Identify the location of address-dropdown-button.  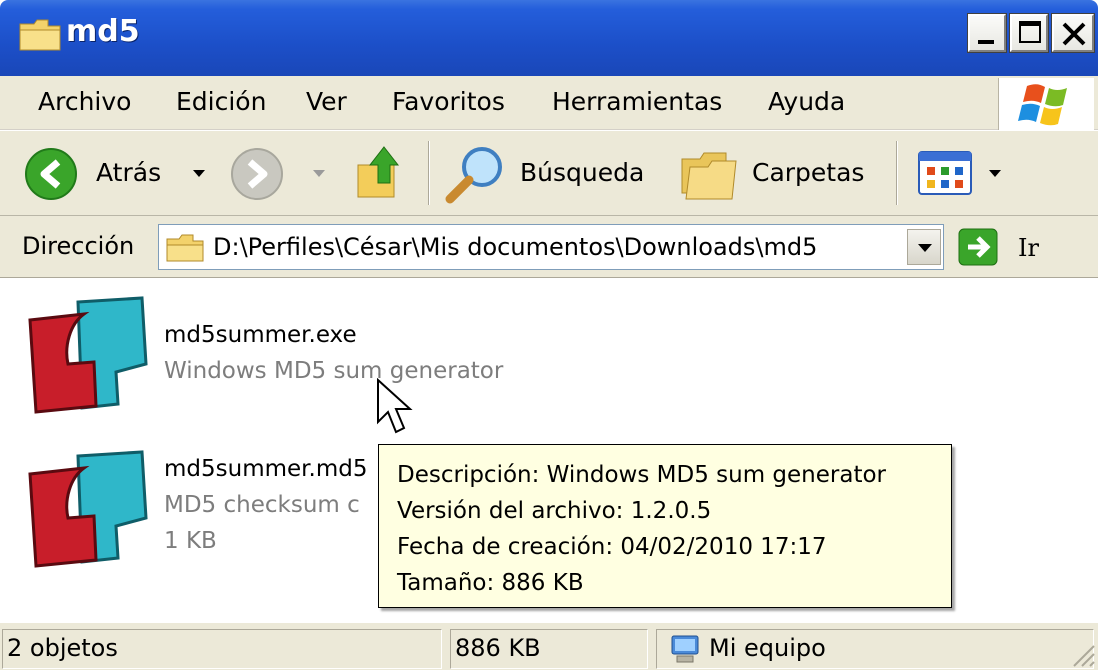
(924, 247).